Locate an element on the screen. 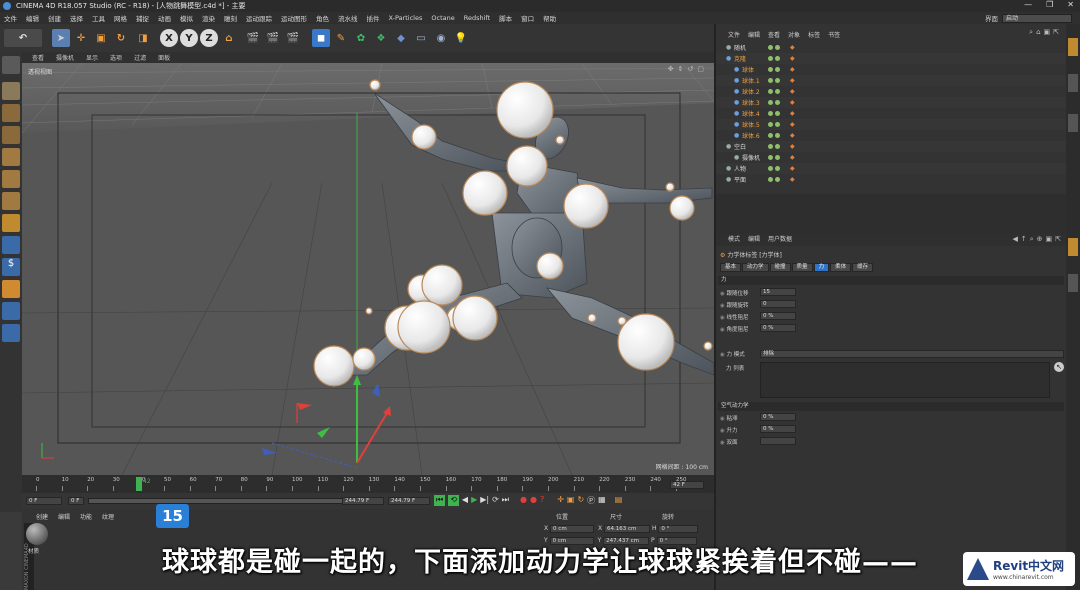  texture-mode-icon is located at coordinates (11, 113).